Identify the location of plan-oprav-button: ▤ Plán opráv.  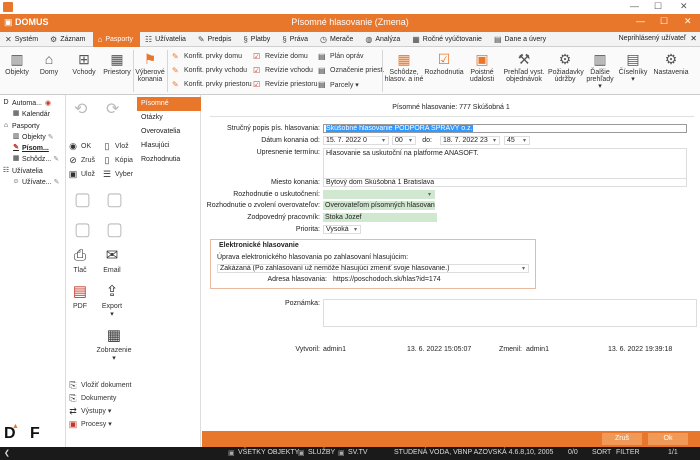
(340, 56).